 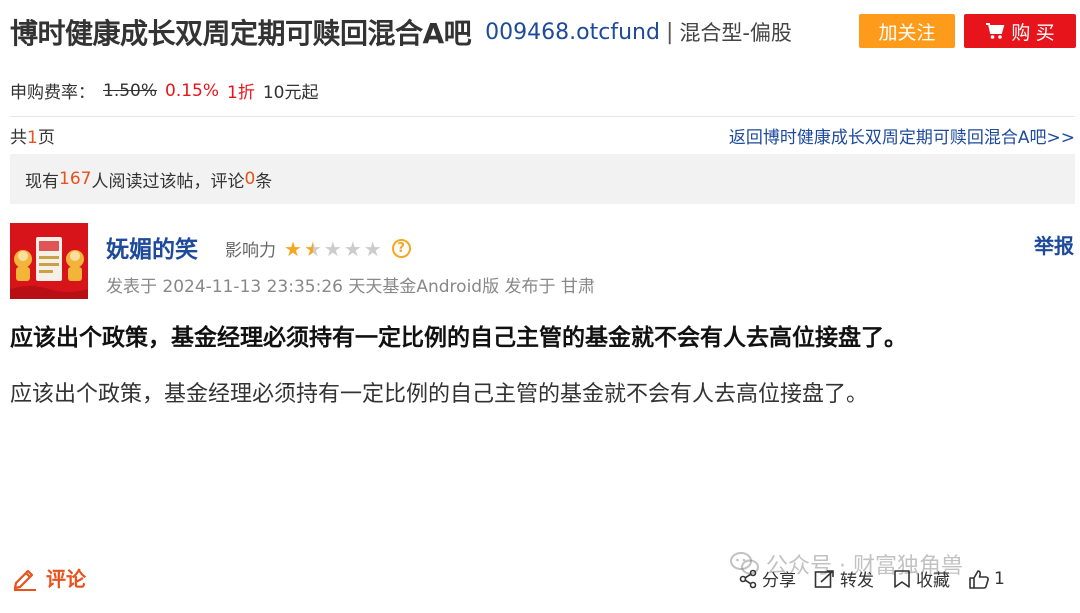 I want to click on avatar-image, so click(x=49, y=261).